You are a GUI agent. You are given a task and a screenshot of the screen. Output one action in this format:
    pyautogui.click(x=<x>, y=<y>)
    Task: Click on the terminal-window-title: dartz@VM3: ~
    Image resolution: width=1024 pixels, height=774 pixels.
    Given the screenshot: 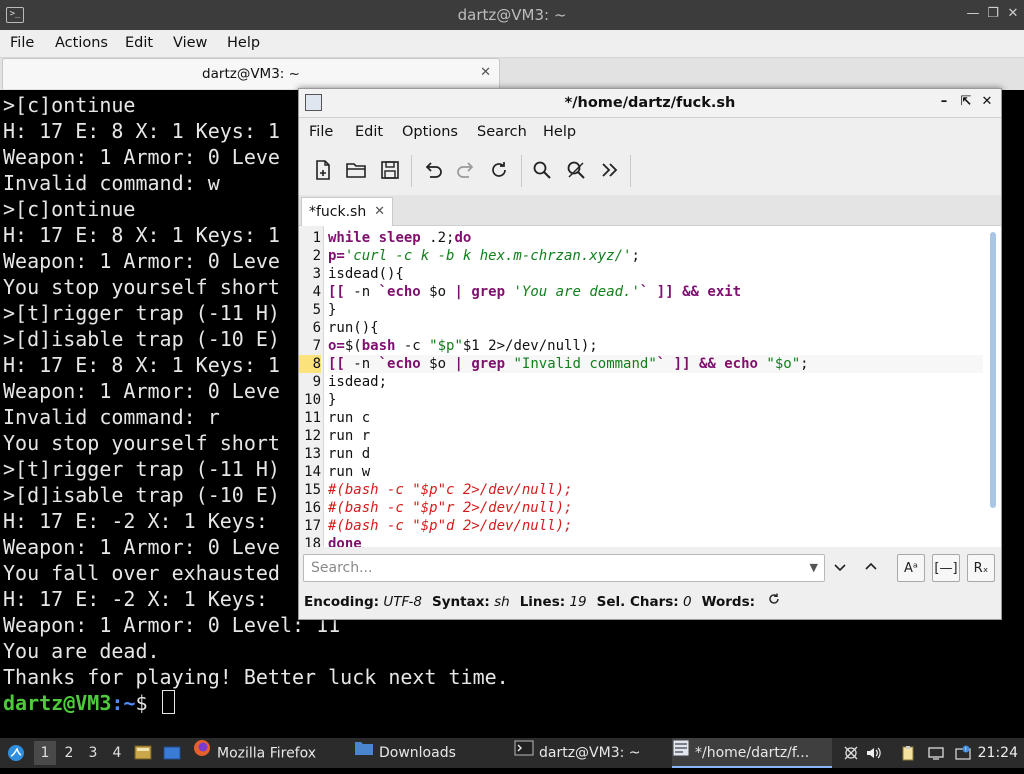 What is the action you would take?
    pyautogui.click(x=512, y=15)
    